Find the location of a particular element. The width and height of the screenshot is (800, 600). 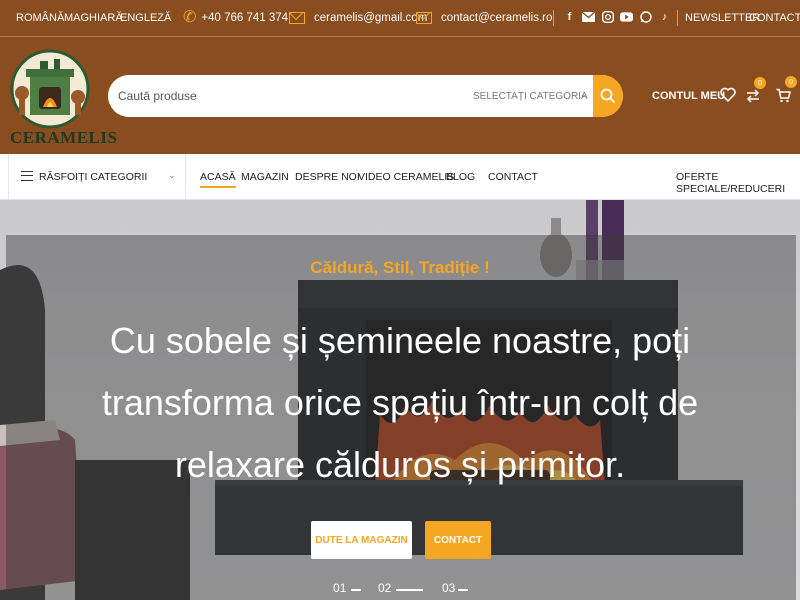

browse-categories-label: RĂSFOIȚI CATEGORII is located at coordinates (93, 177).